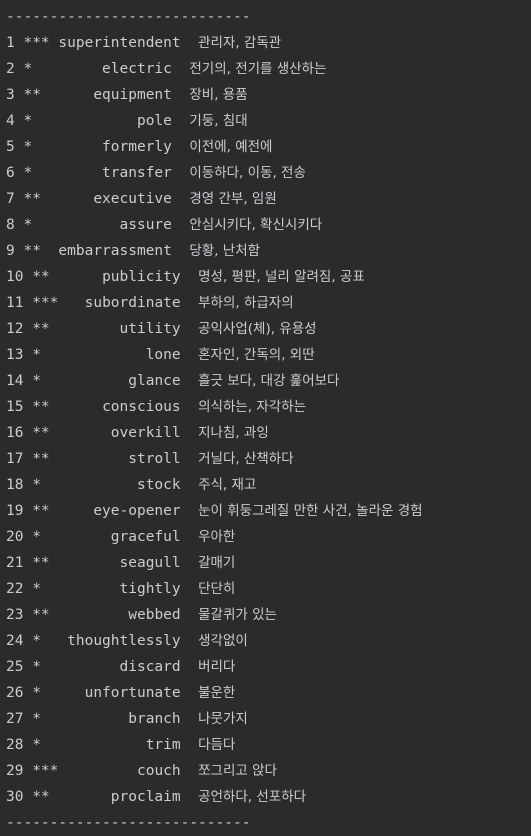  What do you see at coordinates (15, 719) in the screenshot?
I see `row-number: 27` at bounding box center [15, 719].